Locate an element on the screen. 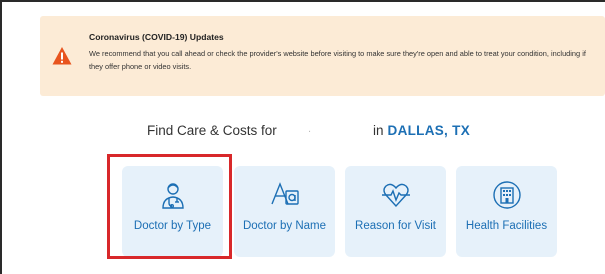 The width and height of the screenshot is (605, 274). hospital-icon is located at coordinates (506, 195).